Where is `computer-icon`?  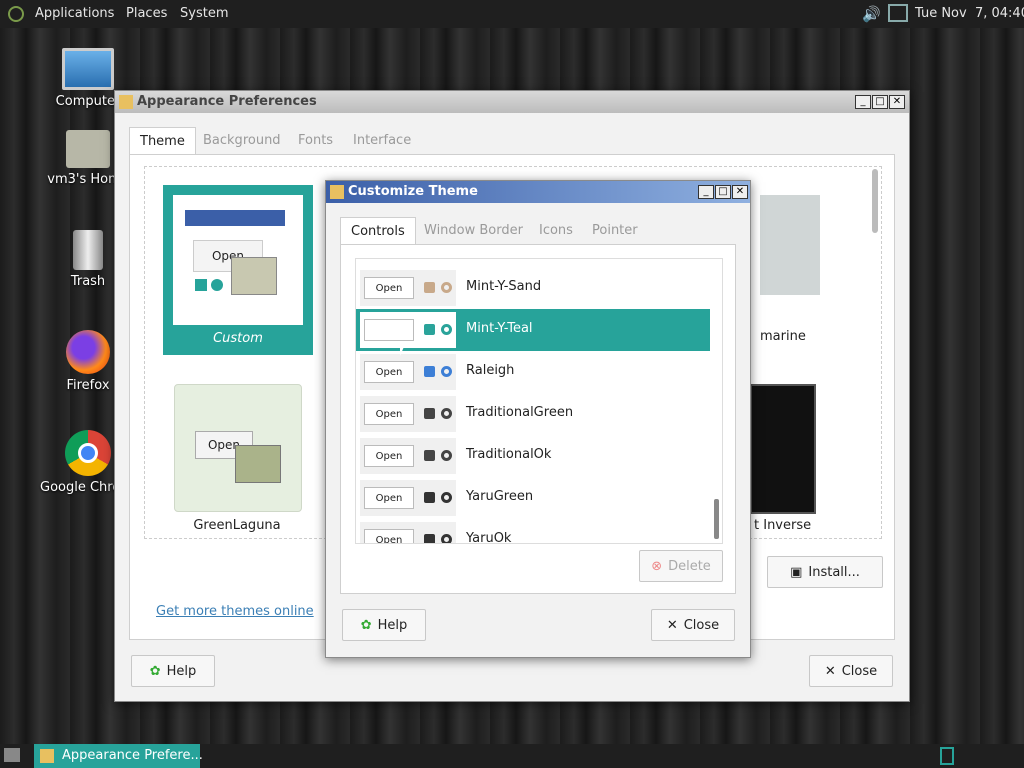
computer-icon is located at coordinates (88, 69).